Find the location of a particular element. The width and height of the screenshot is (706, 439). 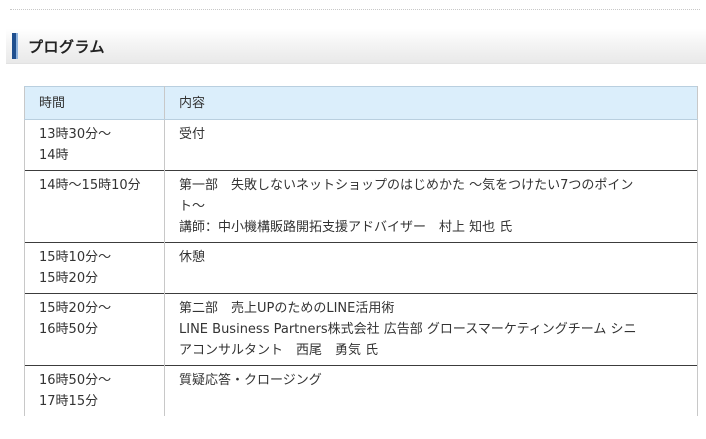

content-text: 講師：中小機構販路開拓支援アドバイザー 村上 知也 氏 is located at coordinates (346, 227).